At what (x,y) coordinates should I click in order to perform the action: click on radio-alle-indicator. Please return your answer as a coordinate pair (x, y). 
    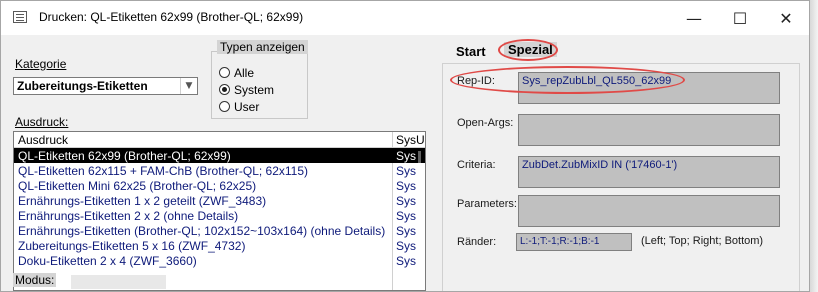
    Looking at the image, I should click on (224, 72).